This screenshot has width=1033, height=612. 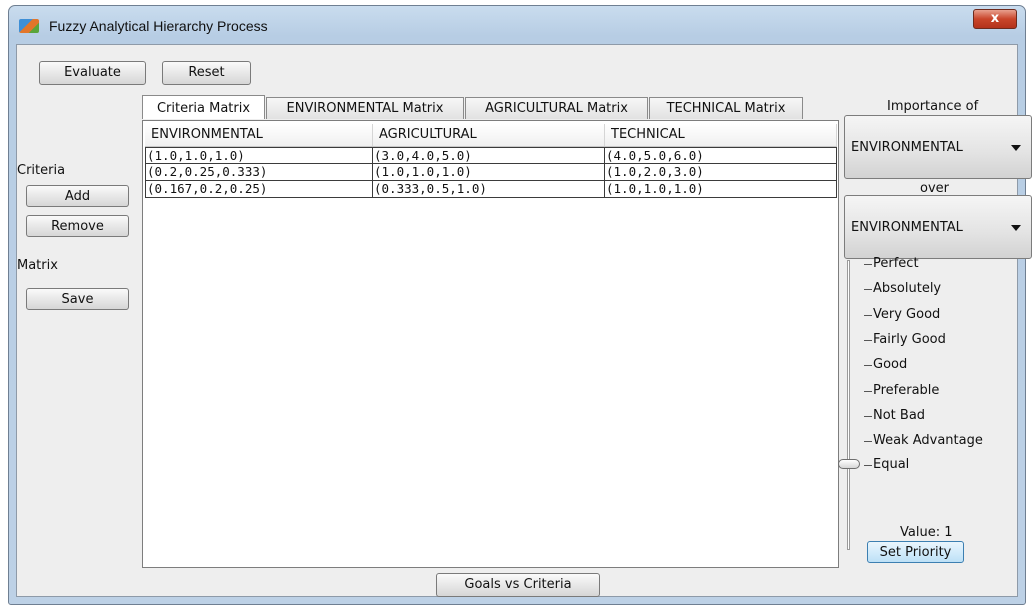 I want to click on evaluate-button: Evaluate, so click(x=92, y=73).